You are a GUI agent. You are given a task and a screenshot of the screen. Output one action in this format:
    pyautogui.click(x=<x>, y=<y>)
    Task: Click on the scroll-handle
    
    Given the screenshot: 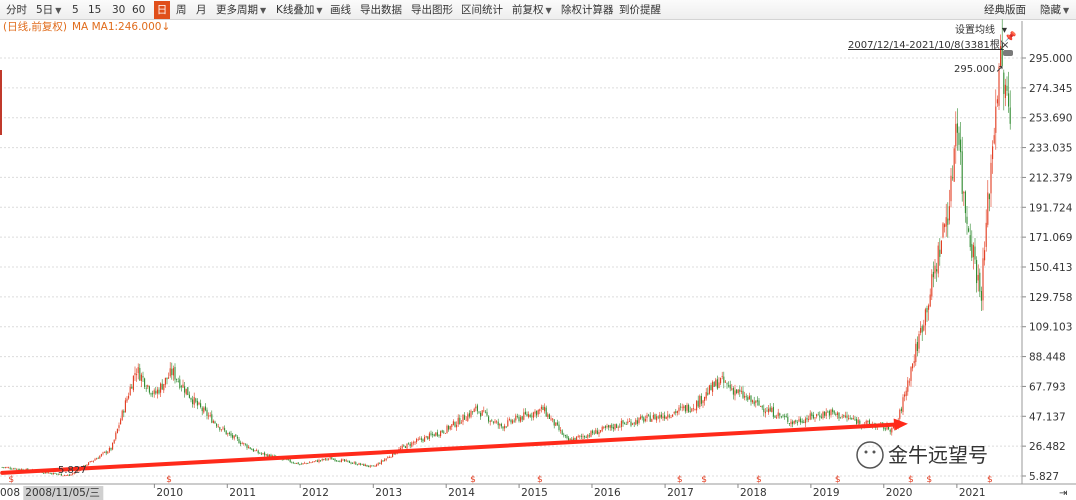 What is the action you would take?
    pyautogui.click(x=1008, y=53)
    